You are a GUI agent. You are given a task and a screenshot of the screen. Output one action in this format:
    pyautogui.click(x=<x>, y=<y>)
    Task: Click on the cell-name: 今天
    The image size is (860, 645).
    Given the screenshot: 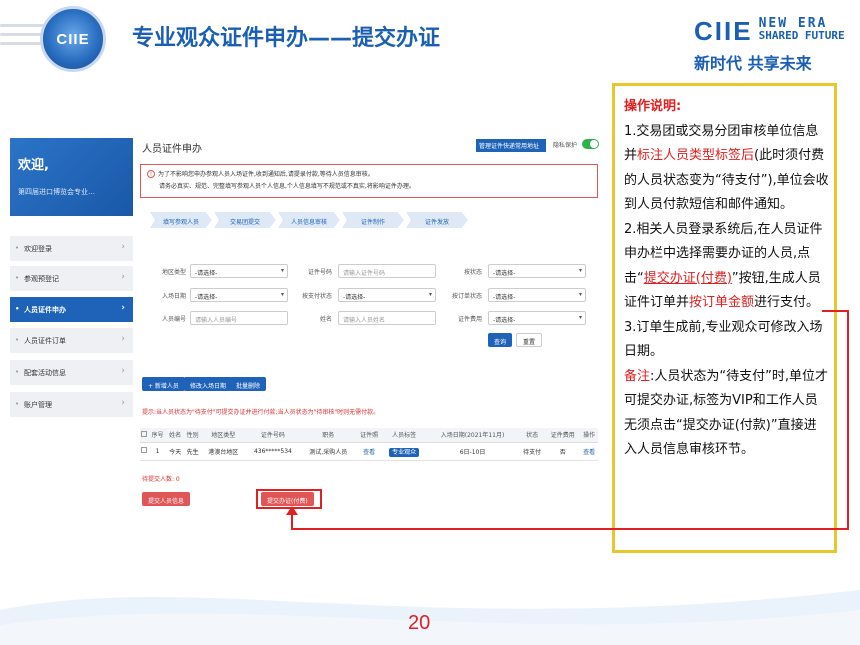 What is the action you would take?
    pyautogui.click(x=175, y=451)
    